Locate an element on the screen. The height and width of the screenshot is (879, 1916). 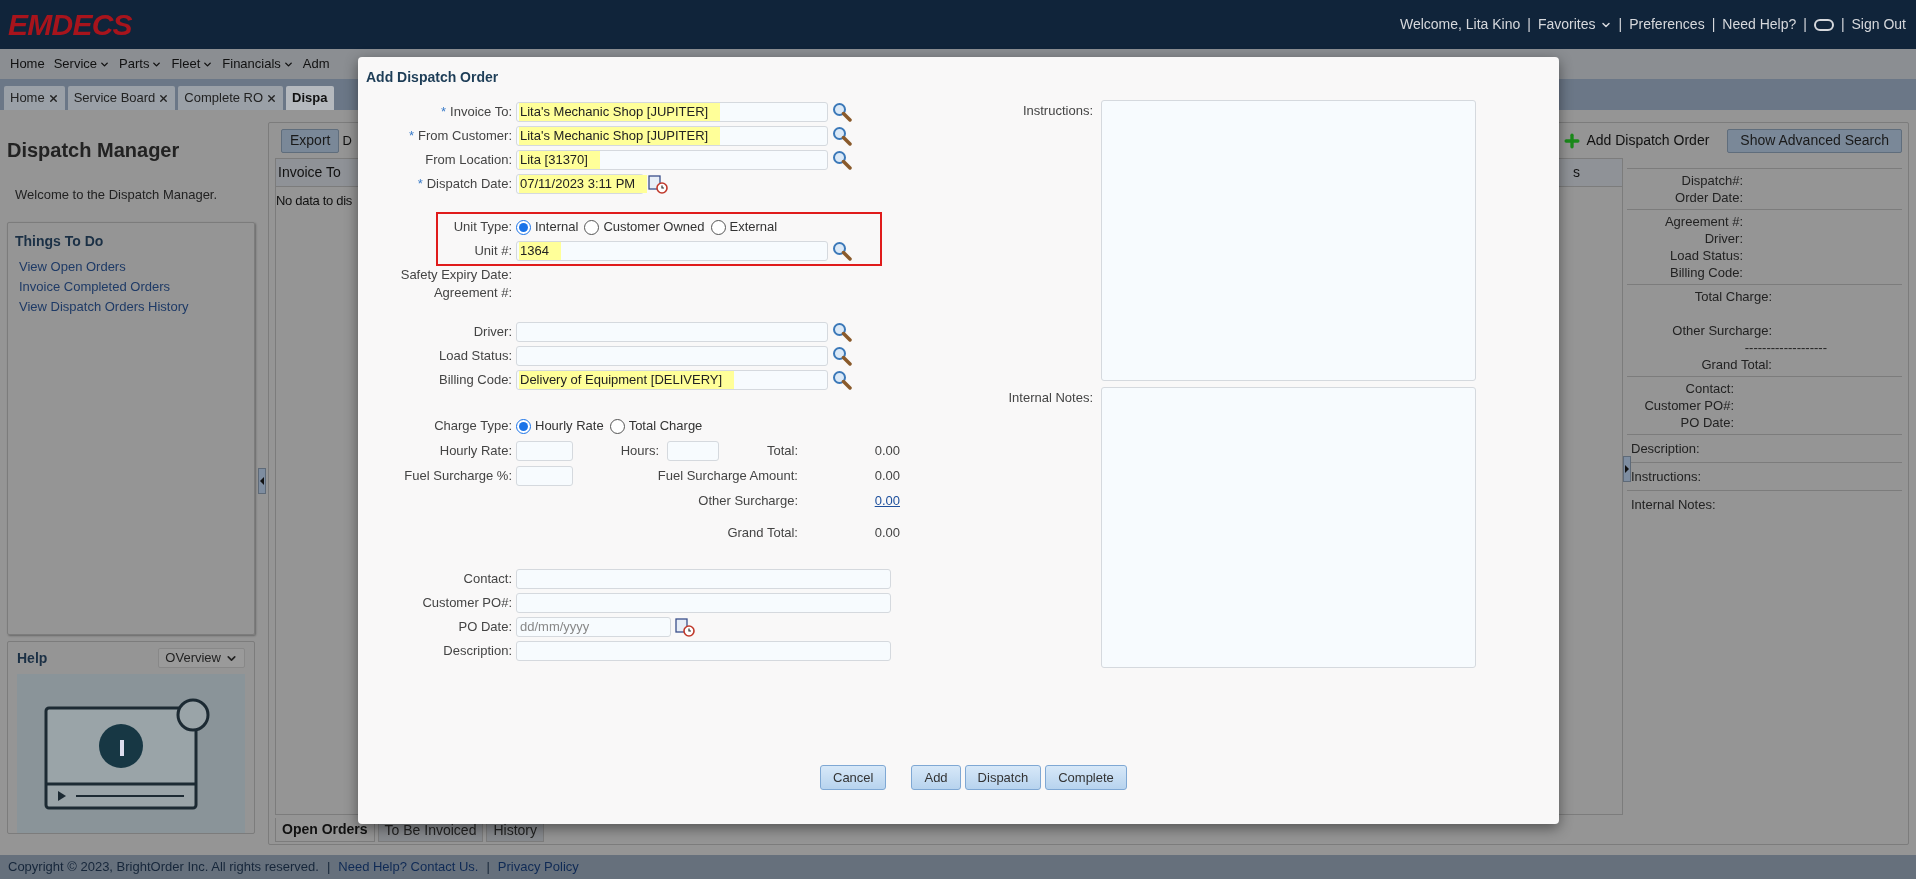
input-field: Lita [31370] is located at coordinates (672, 160).